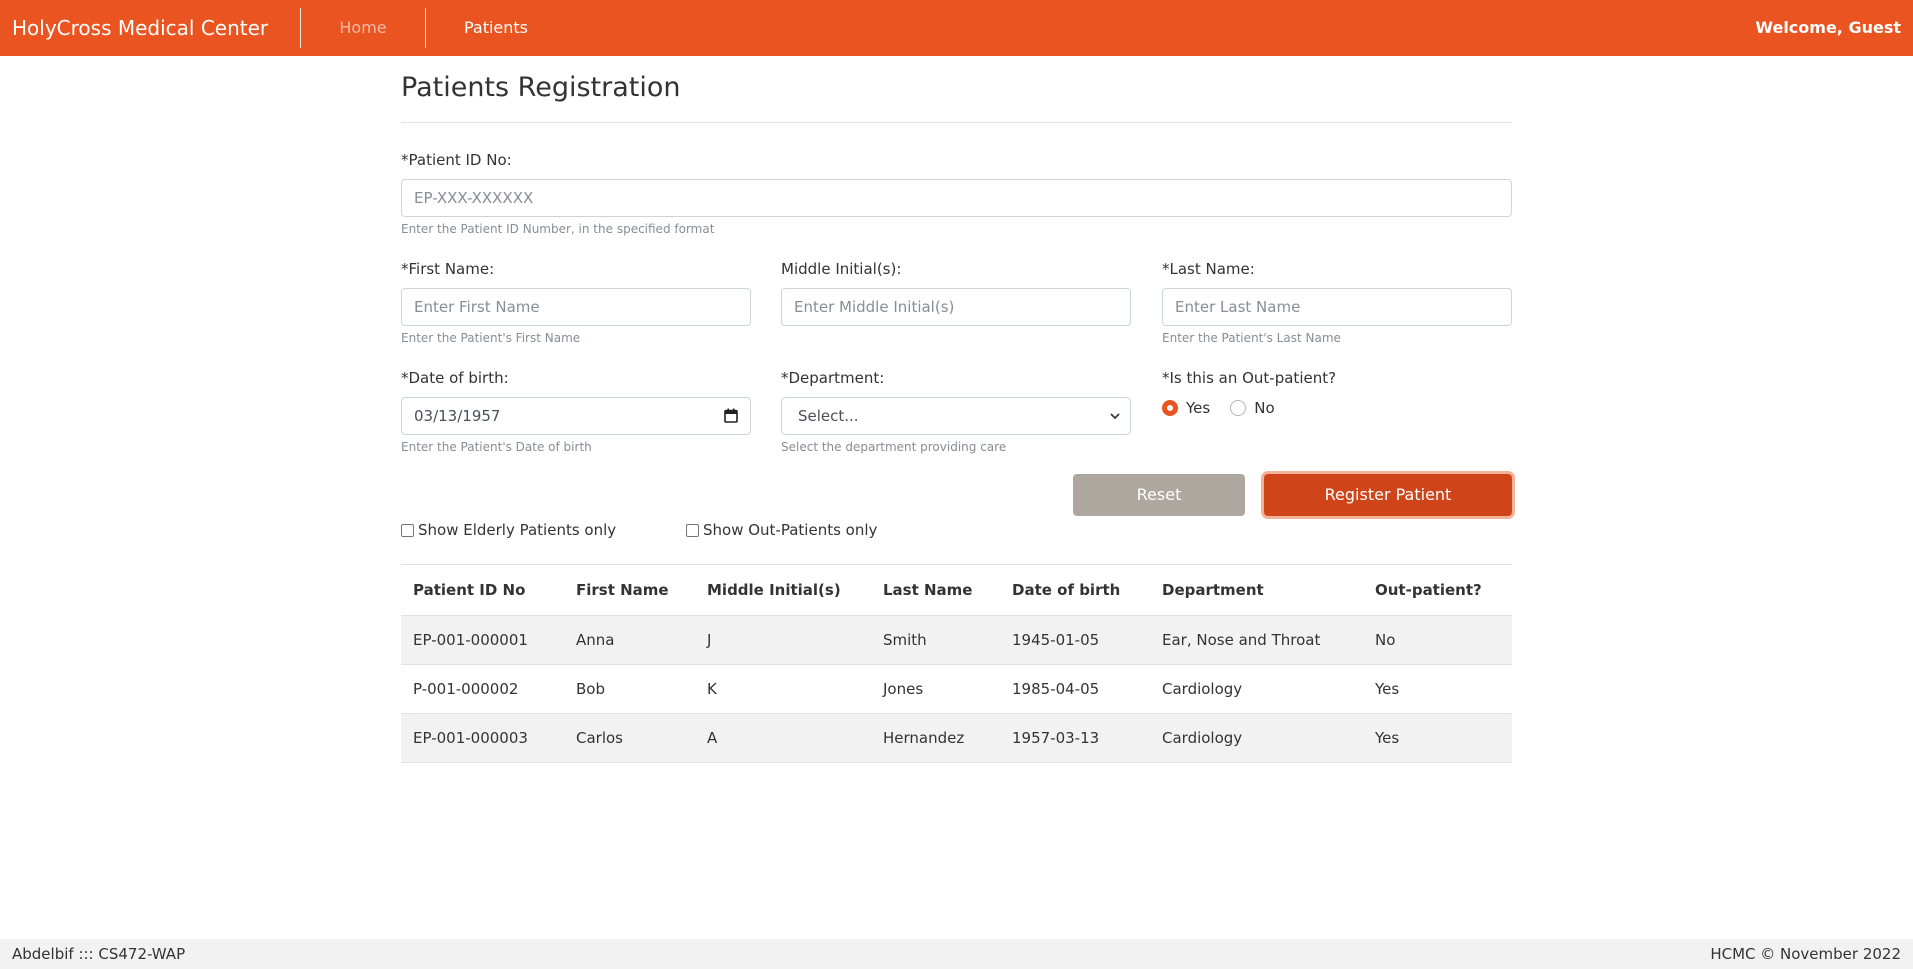  Describe the element at coordinates (622, 590) in the screenshot. I see `table-header-cell: First Name` at that location.